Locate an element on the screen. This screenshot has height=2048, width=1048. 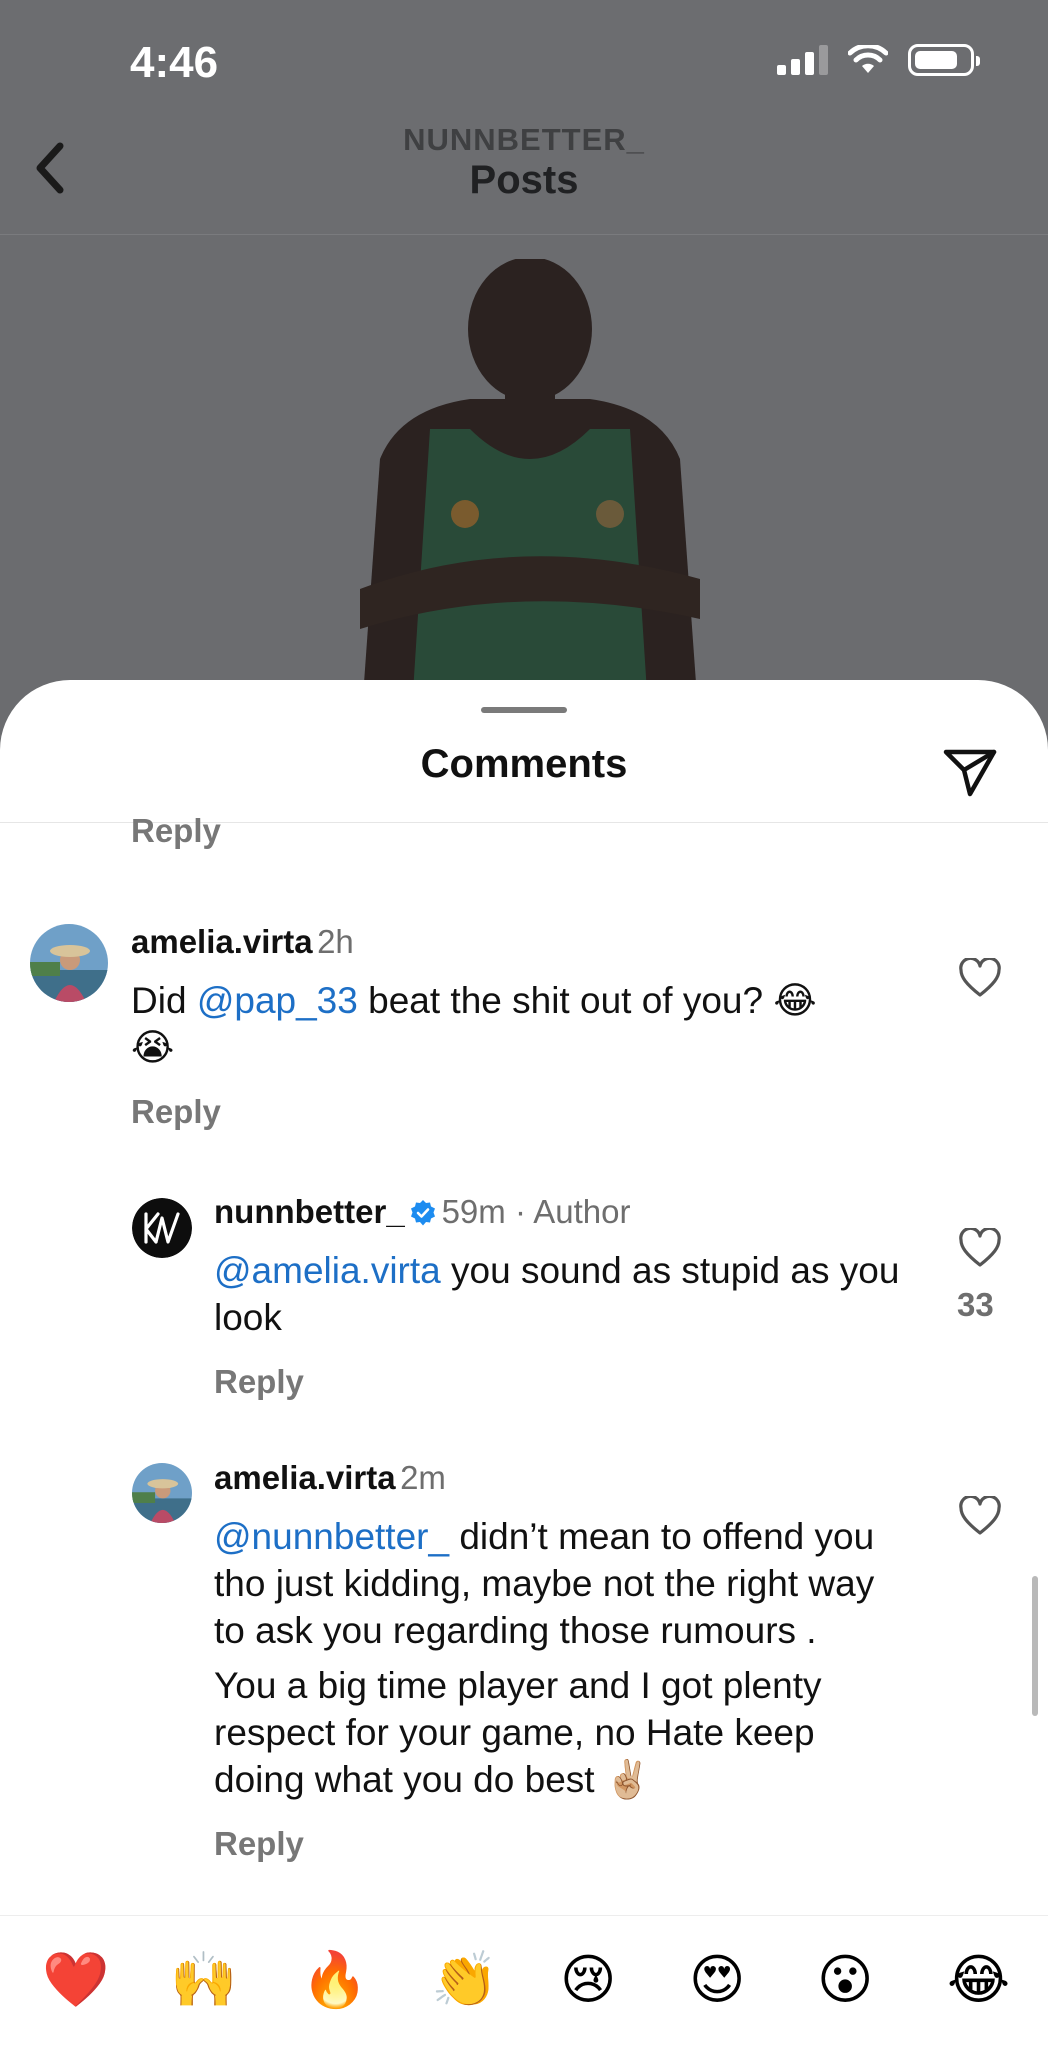
like-count: 33 is located at coordinates (975, 1304).